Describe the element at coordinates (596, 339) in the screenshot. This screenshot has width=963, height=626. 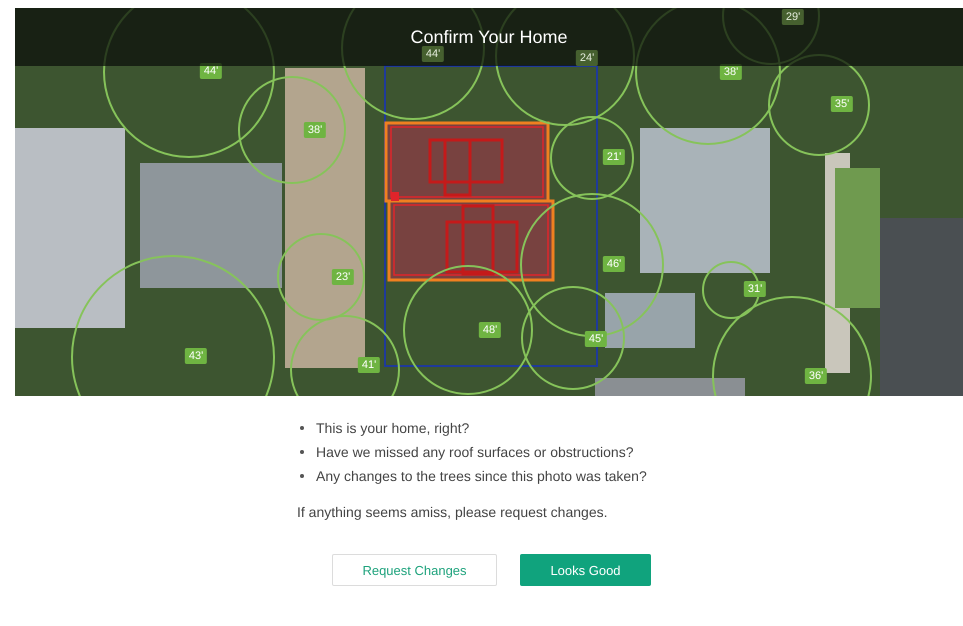
I see `tree-height-label: 45'` at that location.